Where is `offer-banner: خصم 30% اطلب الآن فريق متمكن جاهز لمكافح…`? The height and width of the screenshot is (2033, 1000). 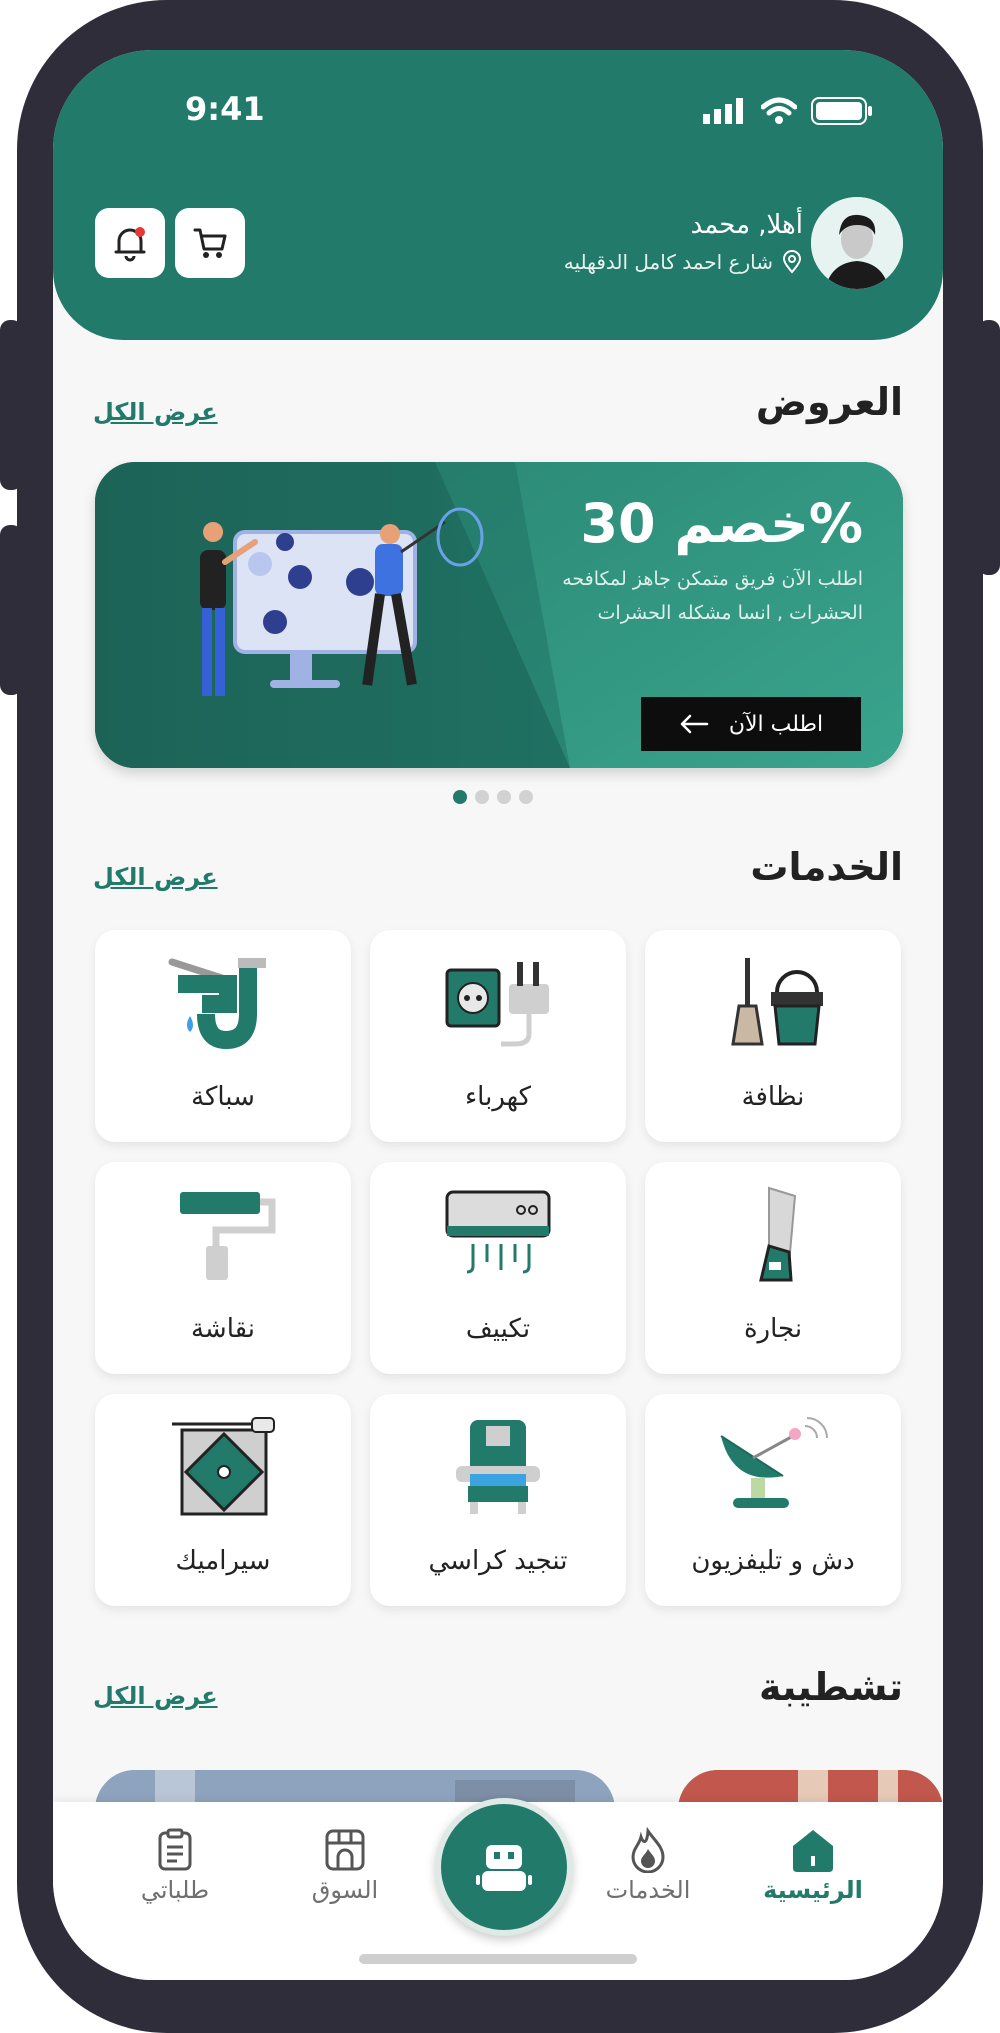 offer-banner: خصم 30% اطلب الآن فريق متمكن جاهز لمكافح… is located at coordinates (499, 615).